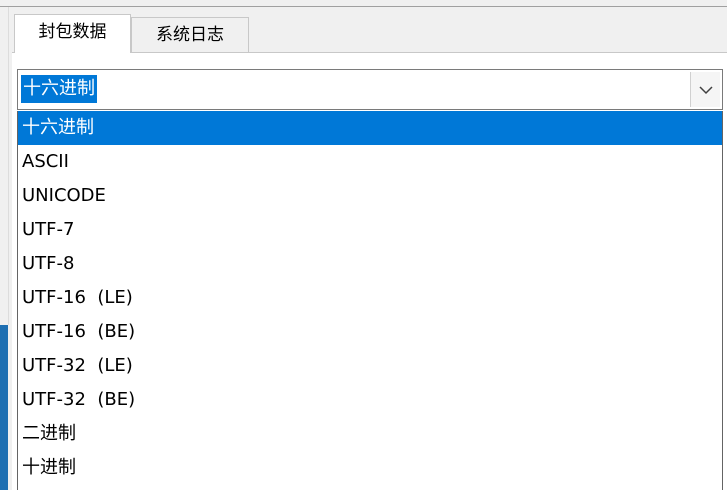 This screenshot has height=490, width=727. What do you see at coordinates (59, 89) in the screenshot?
I see `encoding-combobox-value: 十六进制` at bounding box center [59, 89].